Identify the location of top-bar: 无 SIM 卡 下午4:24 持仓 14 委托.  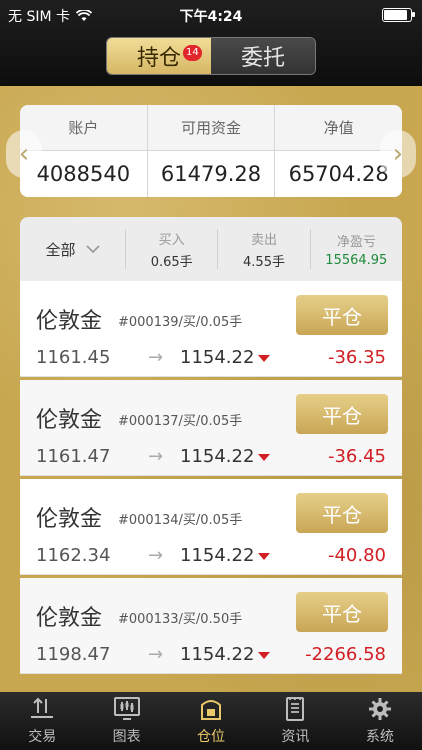
(211, 43).